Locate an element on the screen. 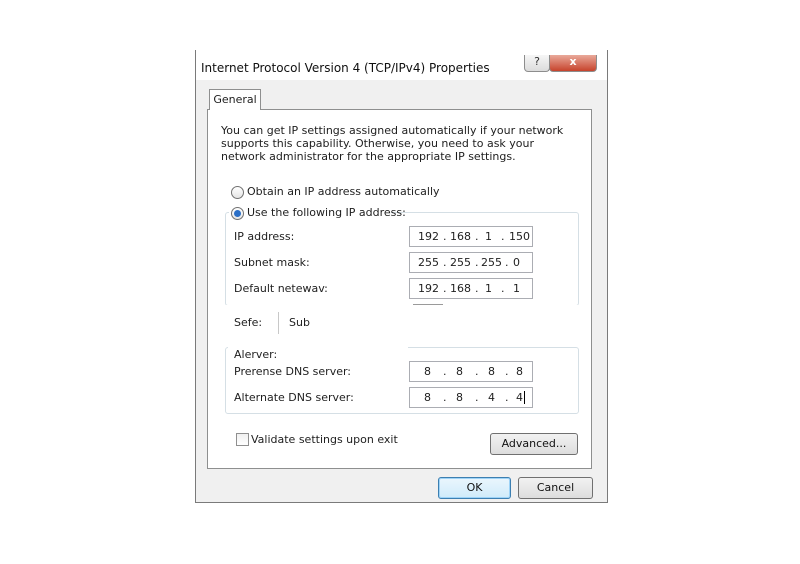 Image resolution: width=800 pixels, height=564 pixels. subnet-mask-label: Subnet mask: is located at coordinates (272, 262).